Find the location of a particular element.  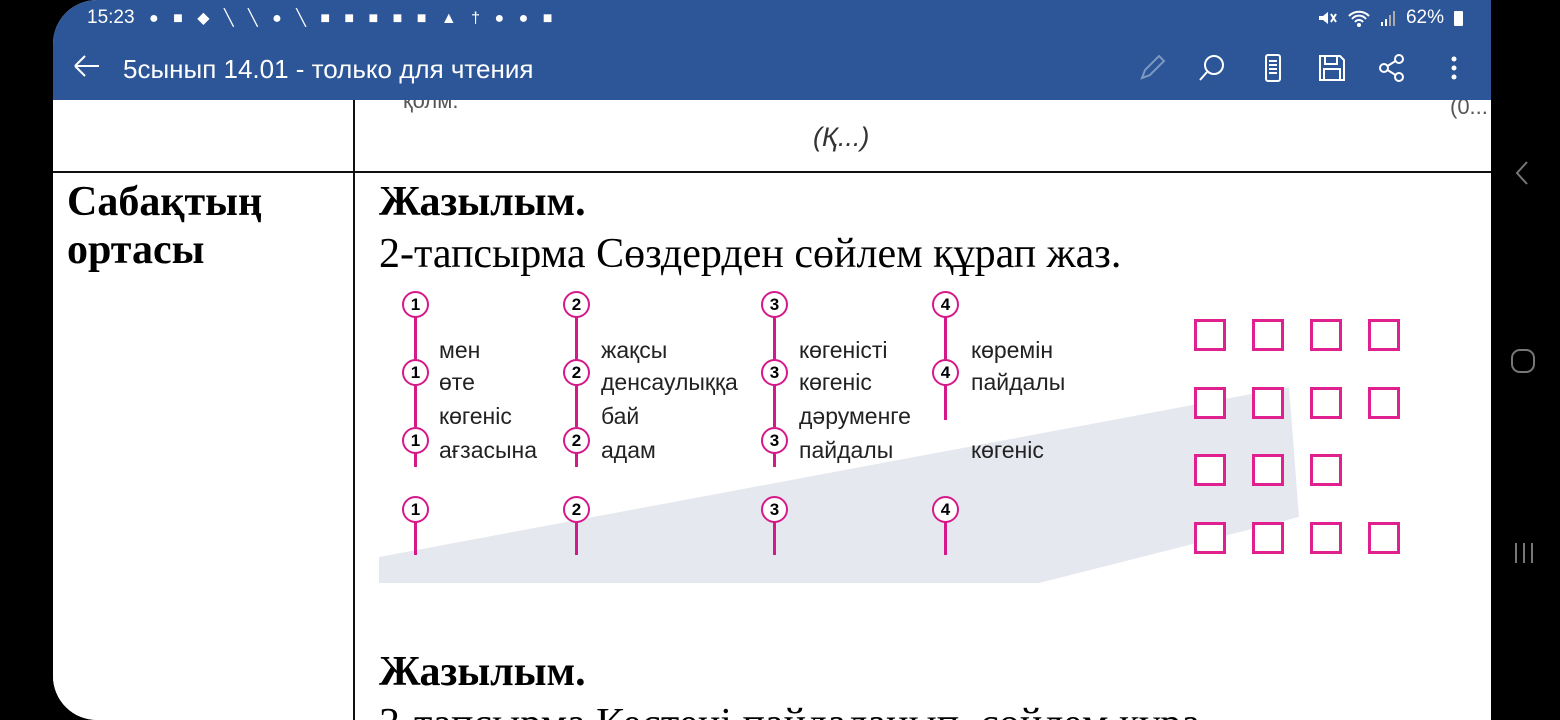

word: көремін is located at coordinates (1012, 350).